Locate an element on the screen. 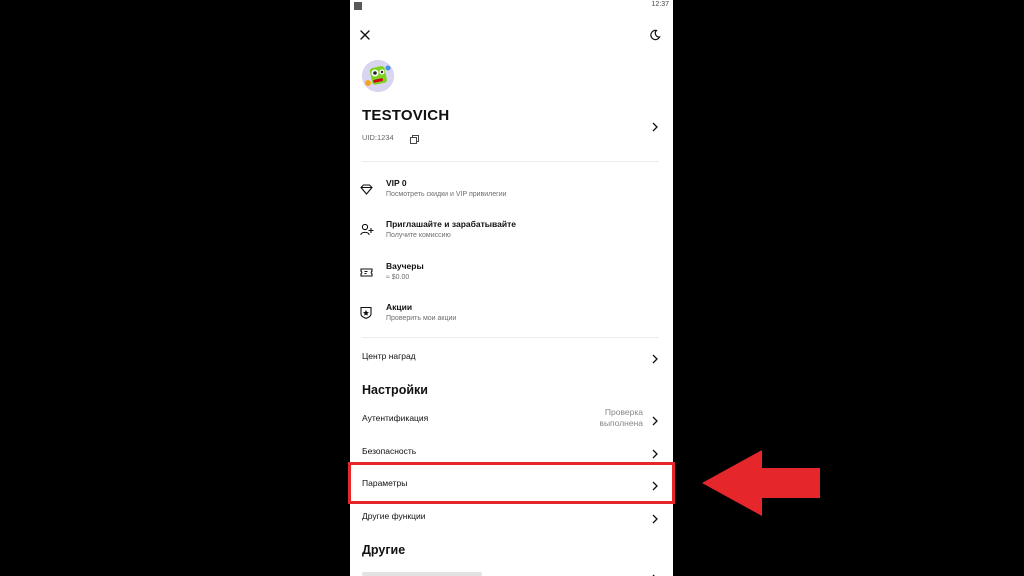  user-id: UID:1234 is located at coordinates (378, 137).